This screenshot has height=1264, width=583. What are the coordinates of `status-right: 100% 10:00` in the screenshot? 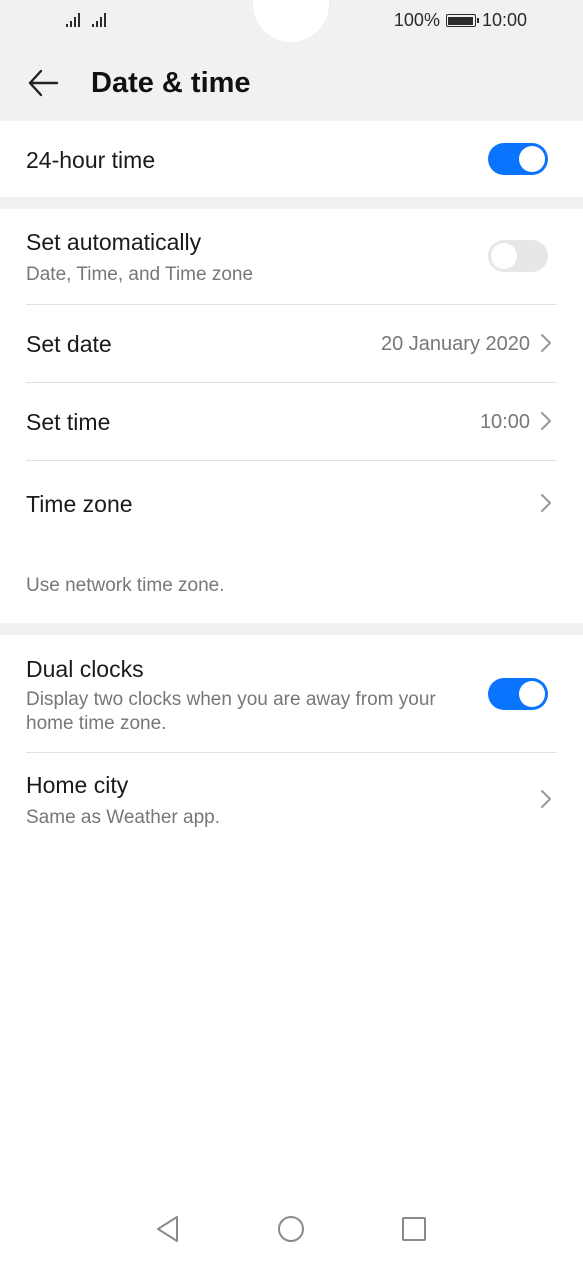 It's located at (460, 20).